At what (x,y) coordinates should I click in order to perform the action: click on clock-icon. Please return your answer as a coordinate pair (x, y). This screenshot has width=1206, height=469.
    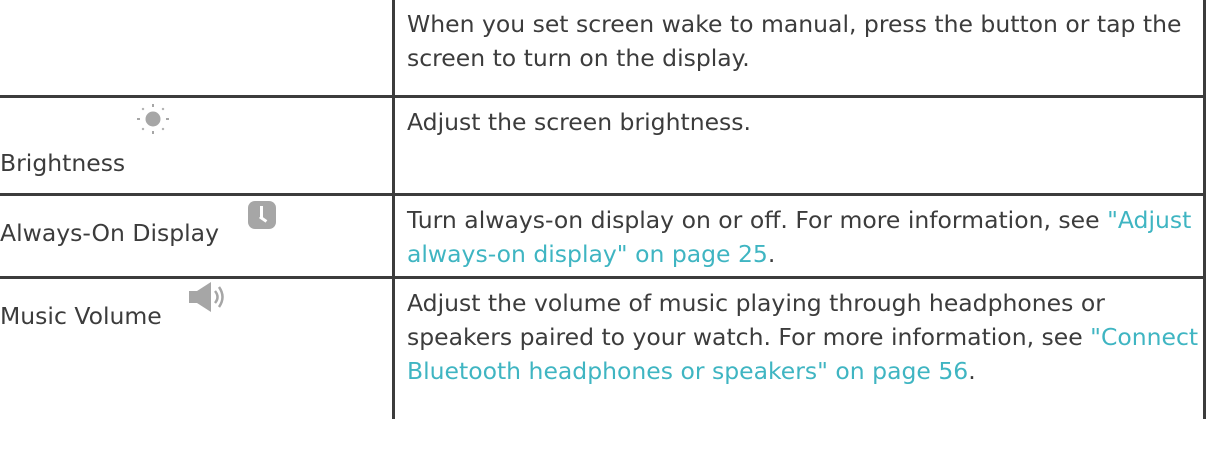
    Looking at the image, I should click on (262, 215).